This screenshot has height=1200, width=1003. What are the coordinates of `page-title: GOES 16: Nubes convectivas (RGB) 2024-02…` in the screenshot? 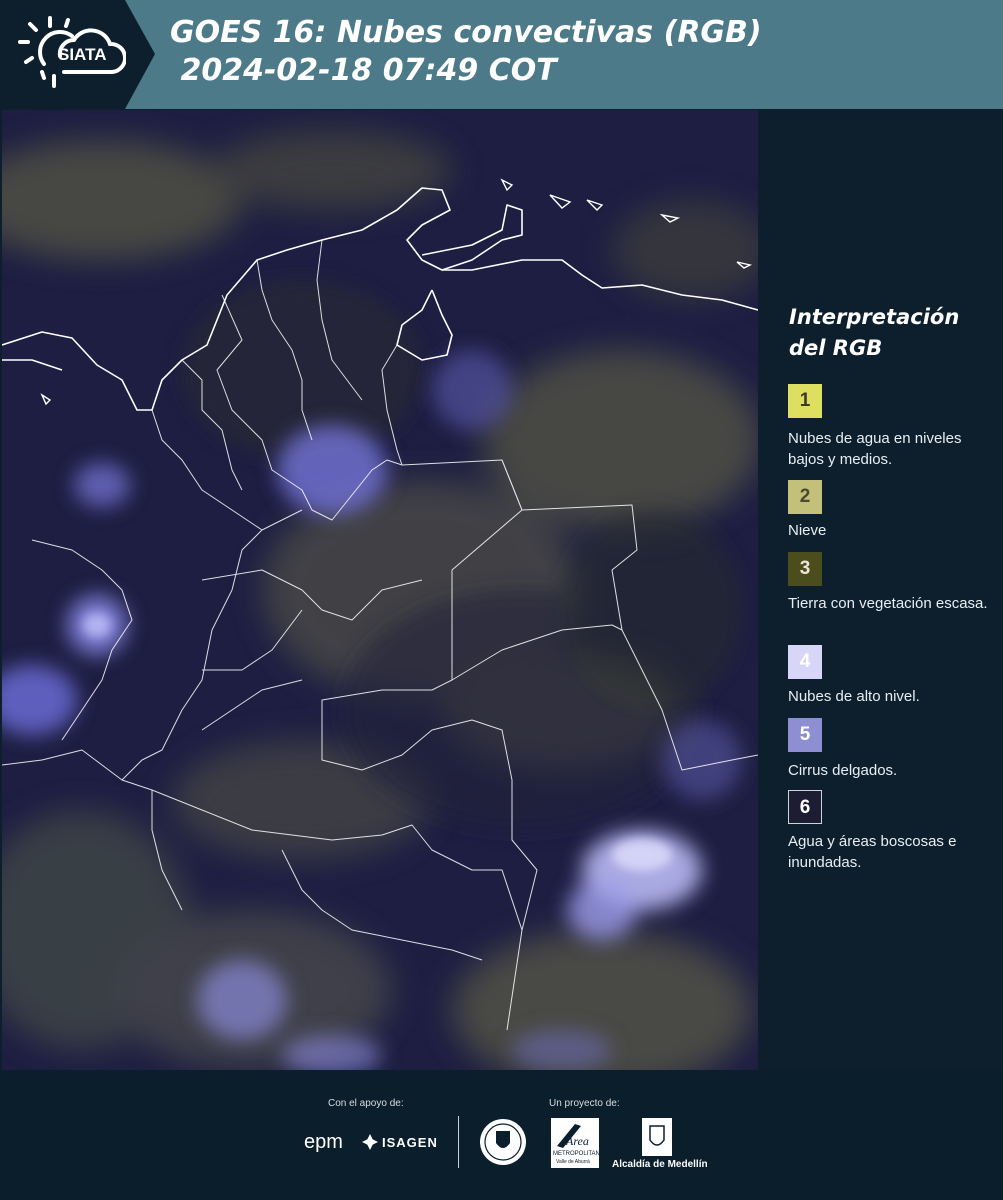 It's located at (466, 52).